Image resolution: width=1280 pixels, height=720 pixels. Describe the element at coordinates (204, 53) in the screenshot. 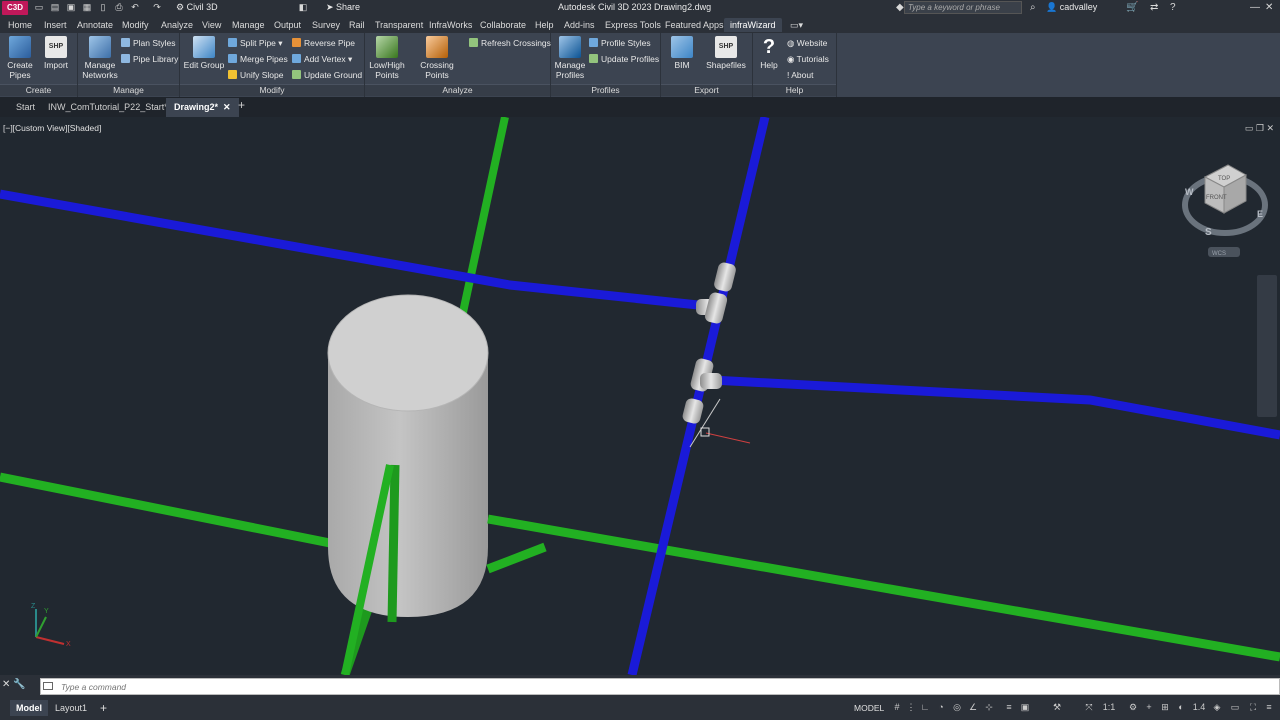

I see `edit-group-button: Edit Group` at that location.